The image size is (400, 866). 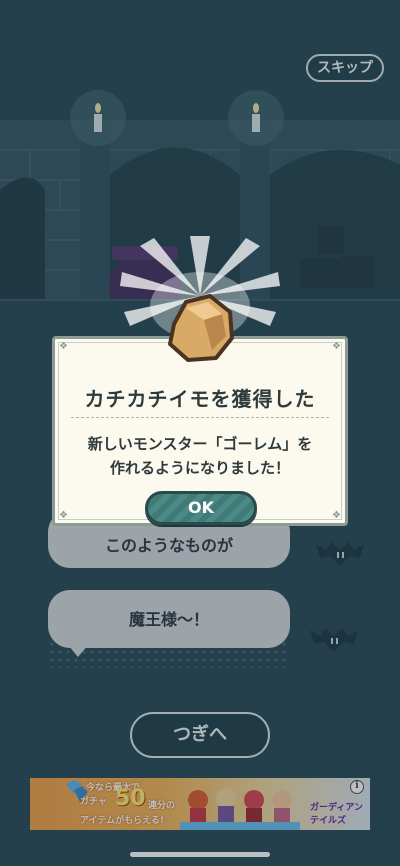 What do you see at coordinates (201, 328) in the screenshot?
I see `rock-item-icon` at bounding box center [201, 328].